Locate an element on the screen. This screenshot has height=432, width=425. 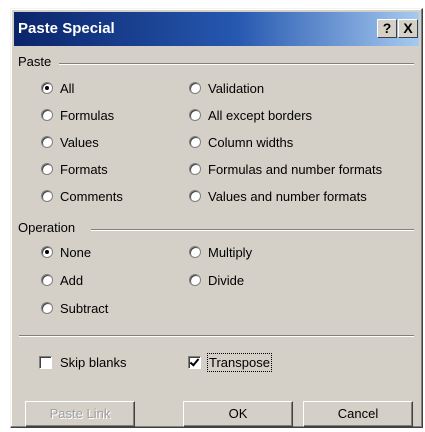
transpose-label: Transpose is located at coordinates (239, 362).